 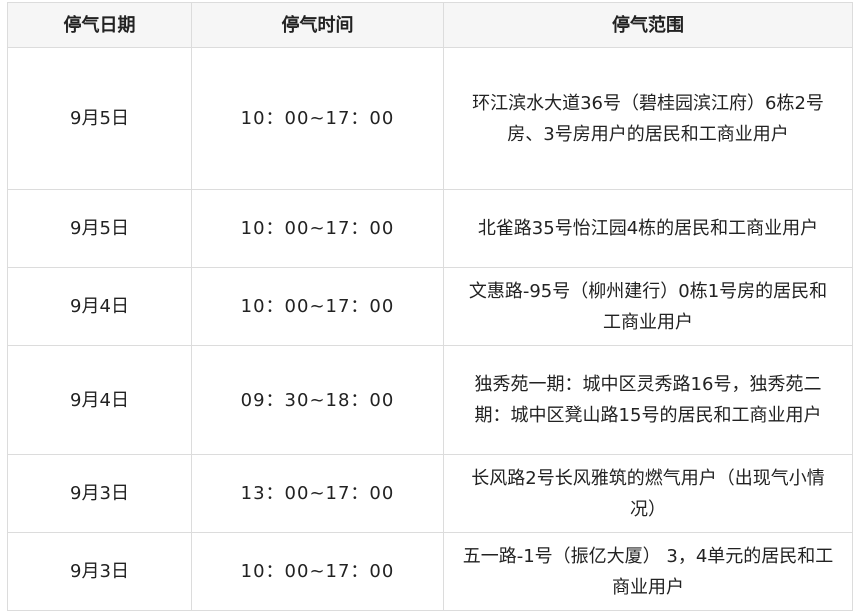 What do you see at coordinates (99, 25) in the screenshot?
I see `header-date: 停气日期` at bounding box center [99, 25].